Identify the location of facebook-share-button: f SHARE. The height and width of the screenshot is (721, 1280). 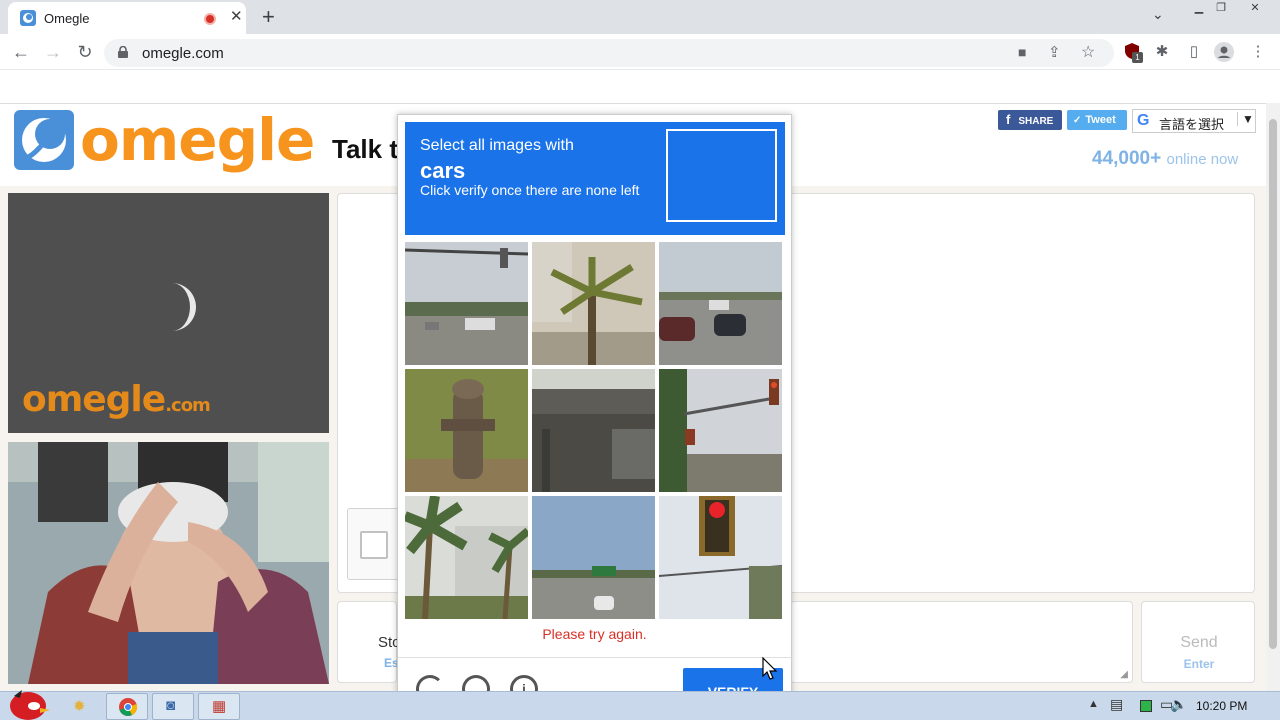
(1030, 120).